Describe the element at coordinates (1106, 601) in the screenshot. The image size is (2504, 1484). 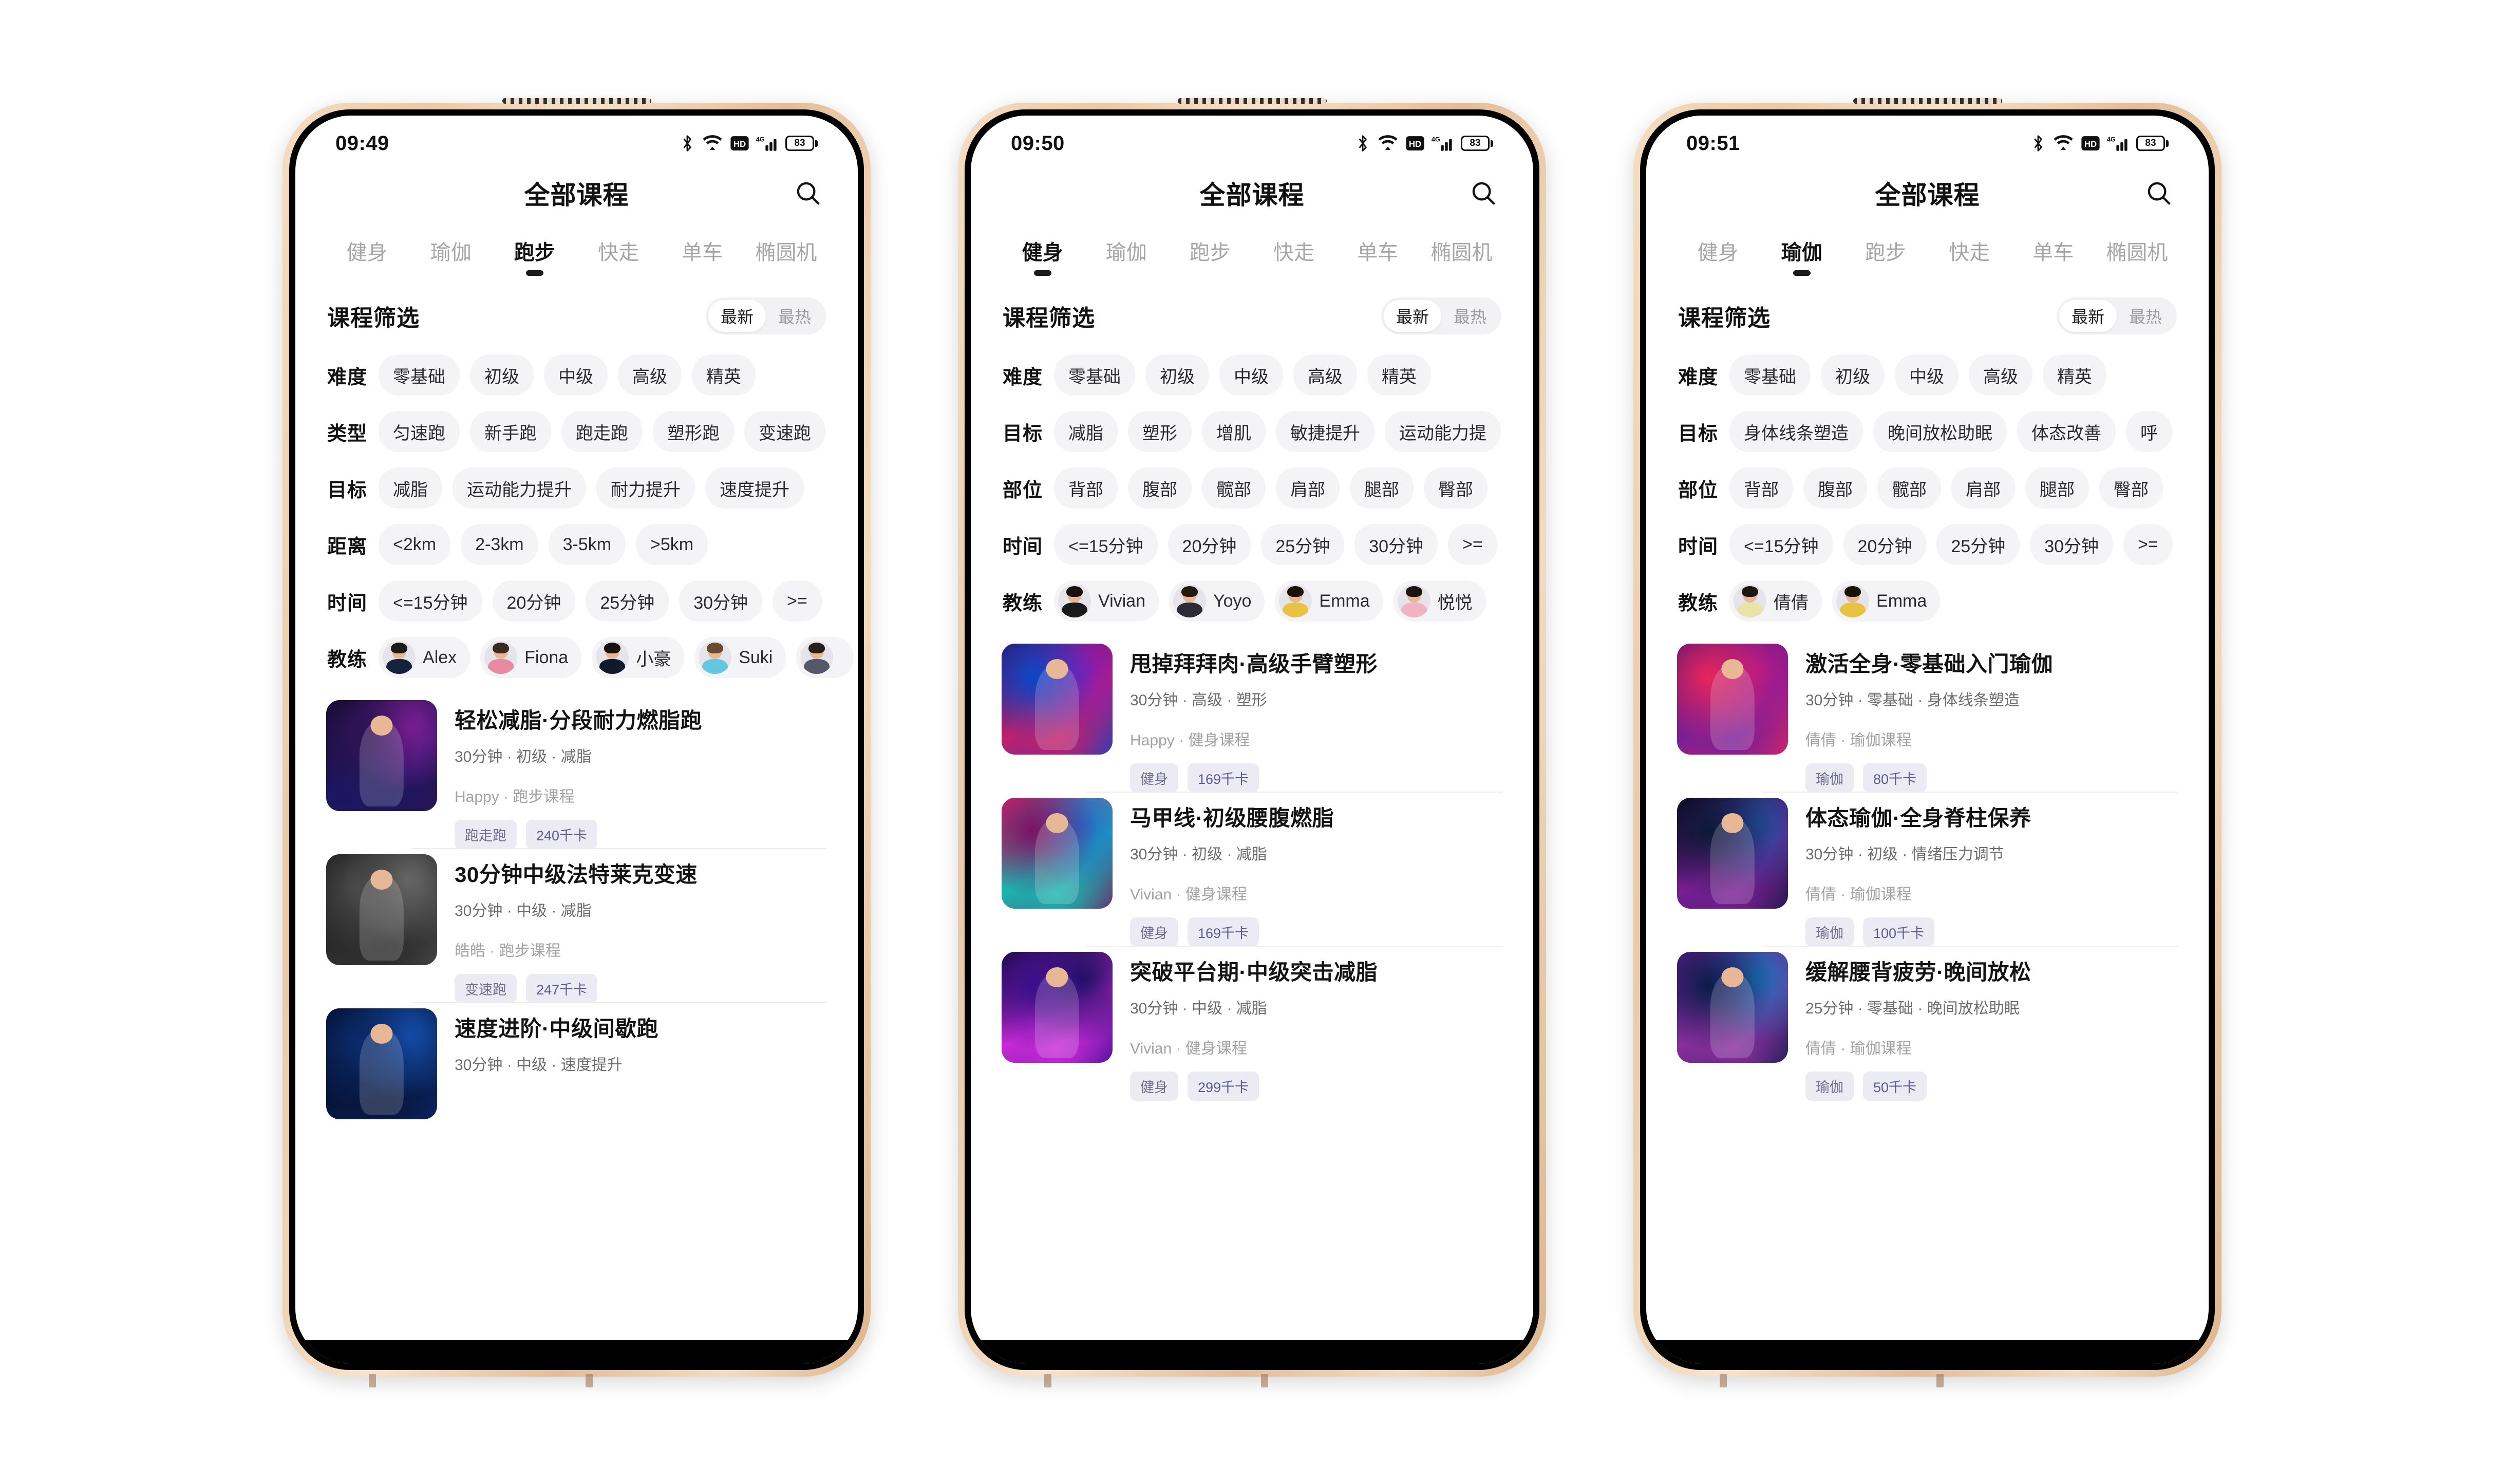
I see `coach-chip: Vivian` at that location.